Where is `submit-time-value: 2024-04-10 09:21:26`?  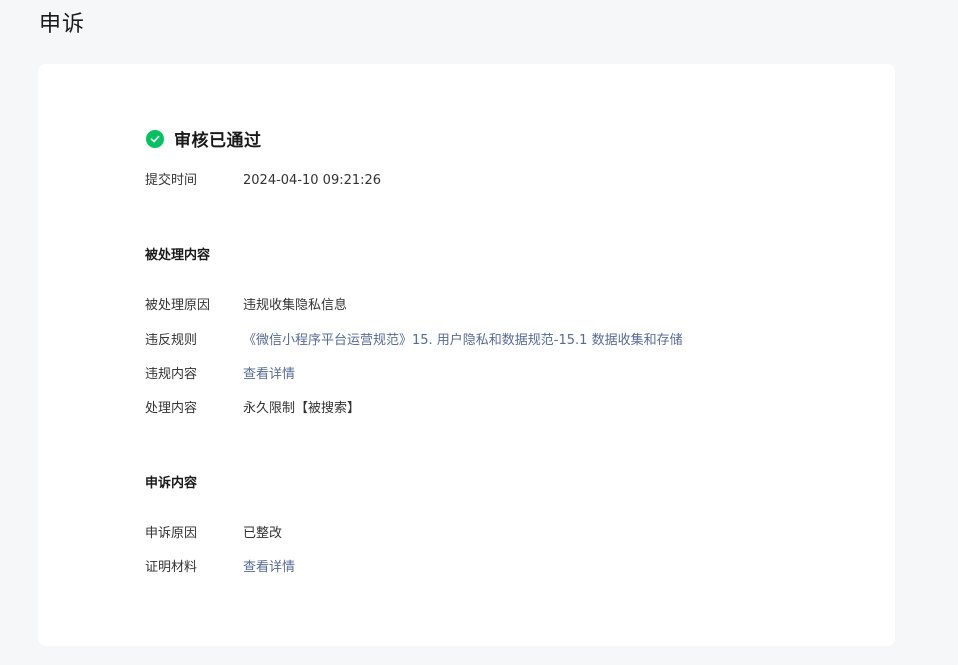
submit-time-value: 2024-04-10 09:21:26 is located at coordinates (312, 180).